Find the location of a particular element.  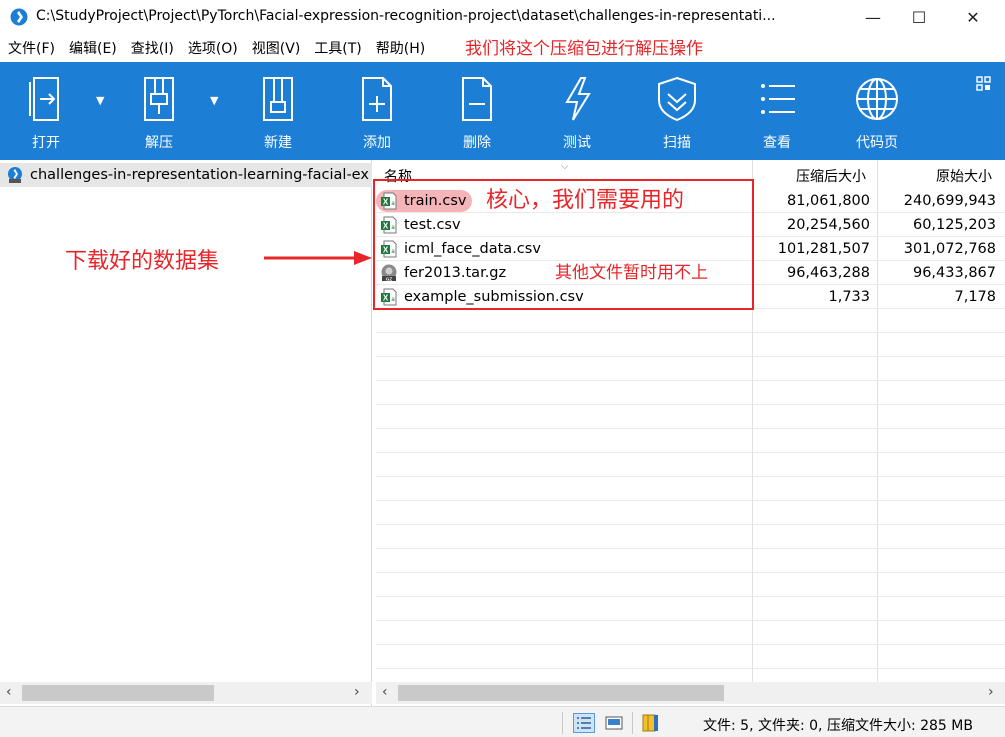

status-summary: 文件: 5, 文件夹: 0, 压缩文件大小: 285 MB is located at coordinates (838, 726).